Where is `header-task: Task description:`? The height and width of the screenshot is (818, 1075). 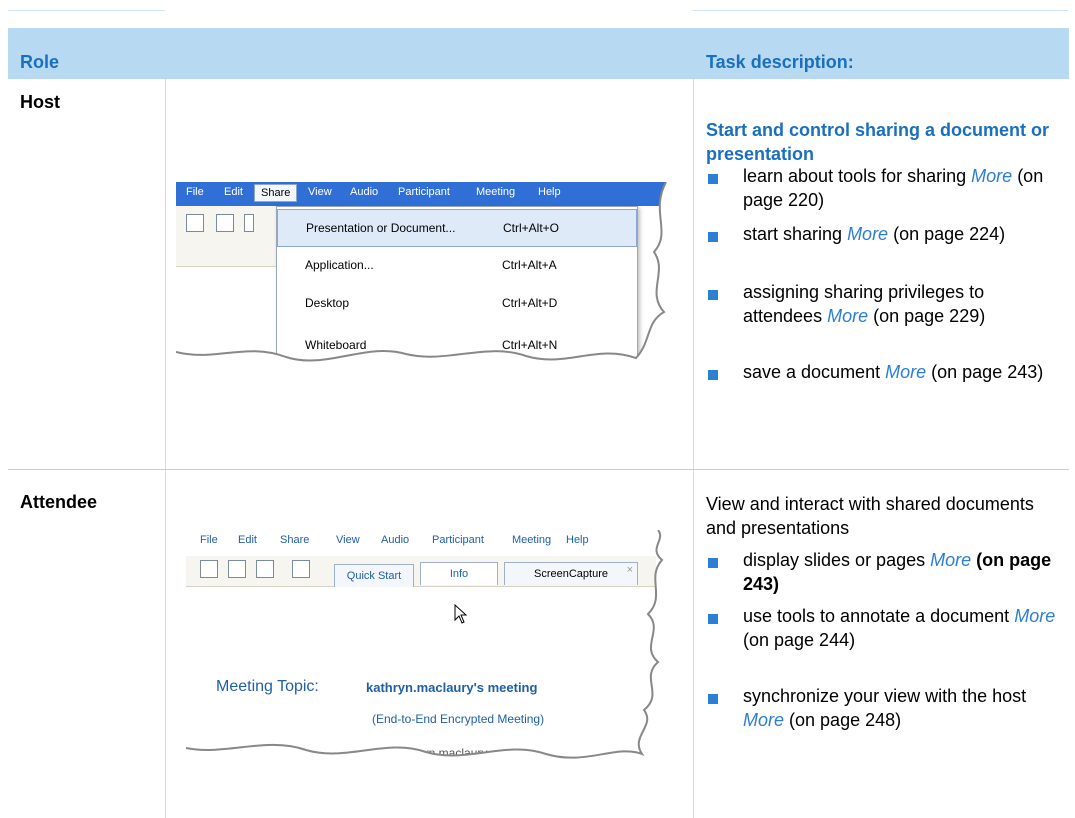
header-task: Task description: is located at coordinates (780, 62).